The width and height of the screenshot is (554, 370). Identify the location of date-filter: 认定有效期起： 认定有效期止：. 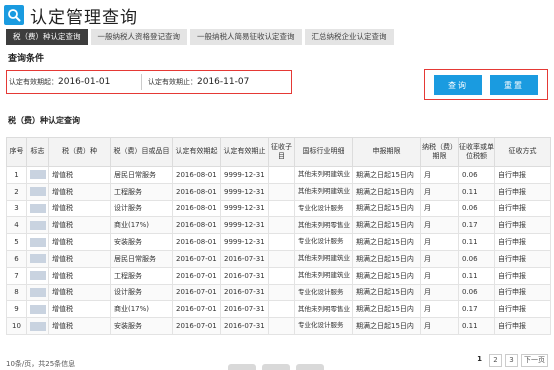
(149, 82).